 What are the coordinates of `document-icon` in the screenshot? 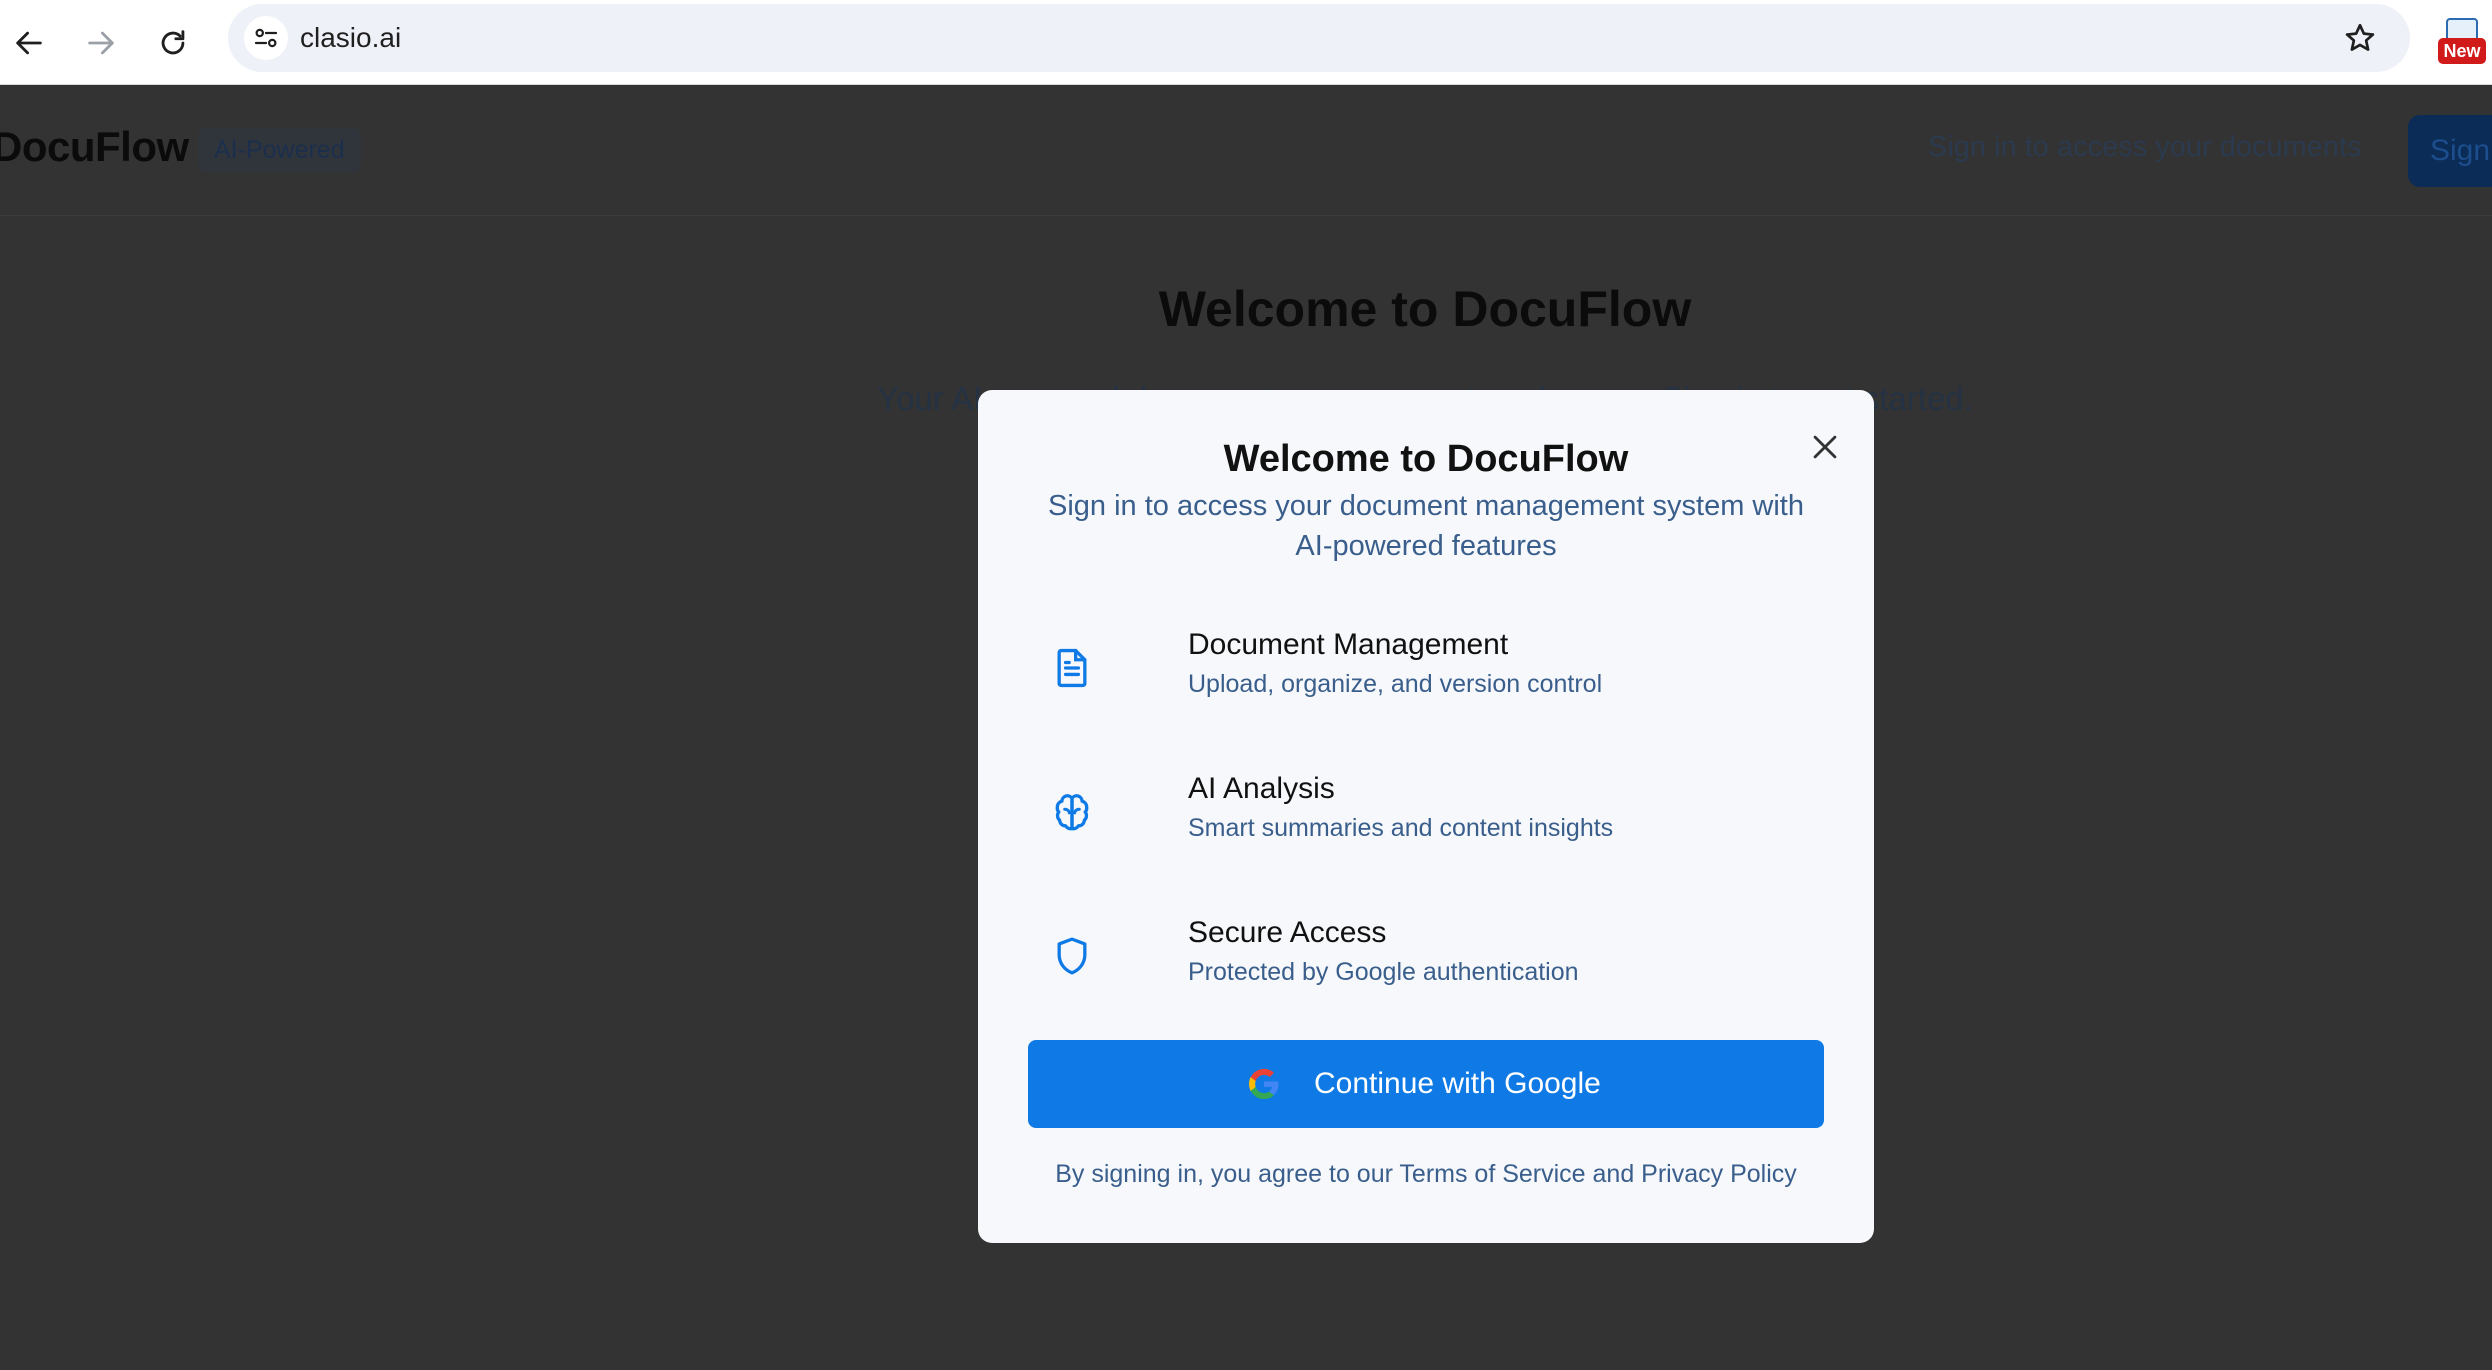 It's located at (1072, 668).